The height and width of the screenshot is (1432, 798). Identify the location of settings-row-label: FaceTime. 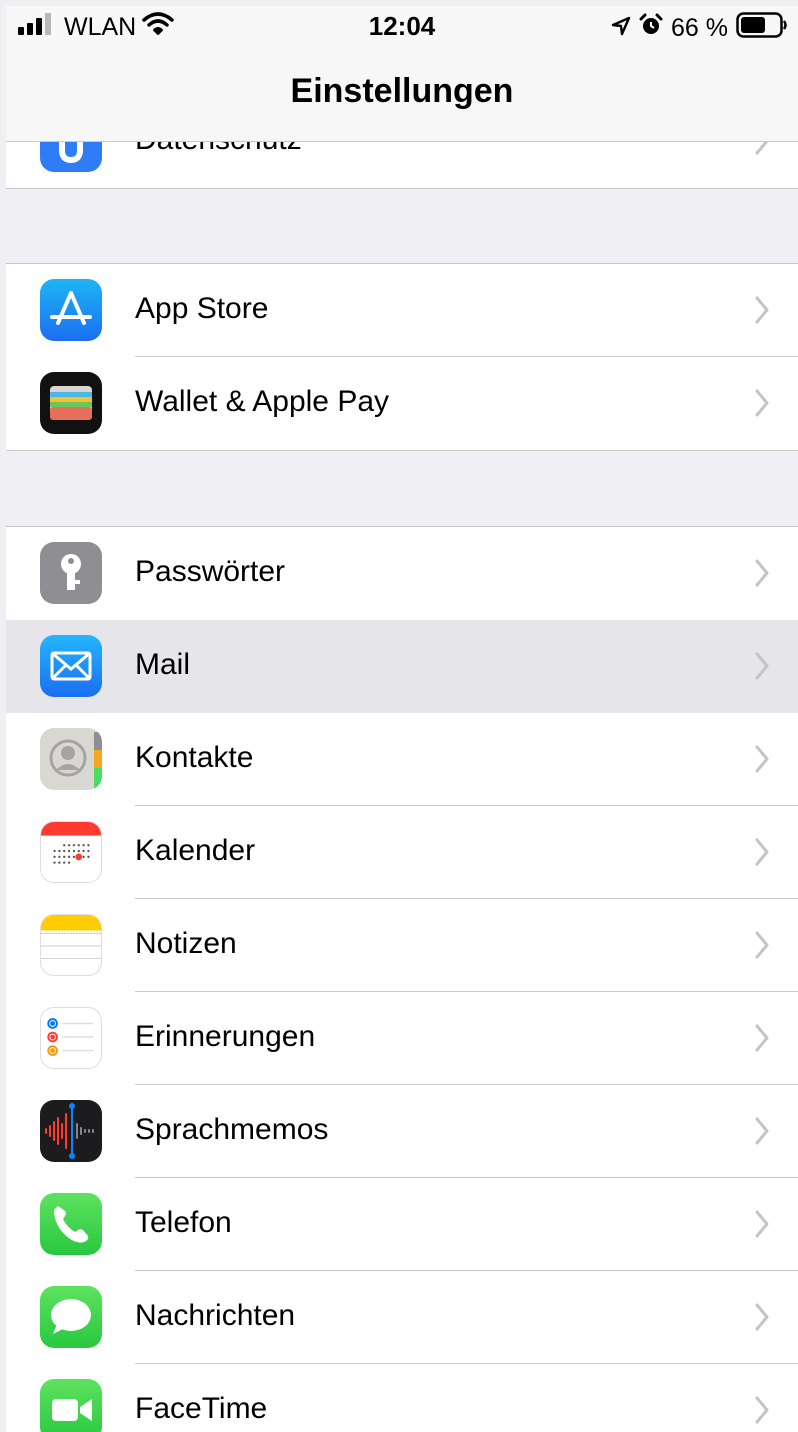
(201, 1408).